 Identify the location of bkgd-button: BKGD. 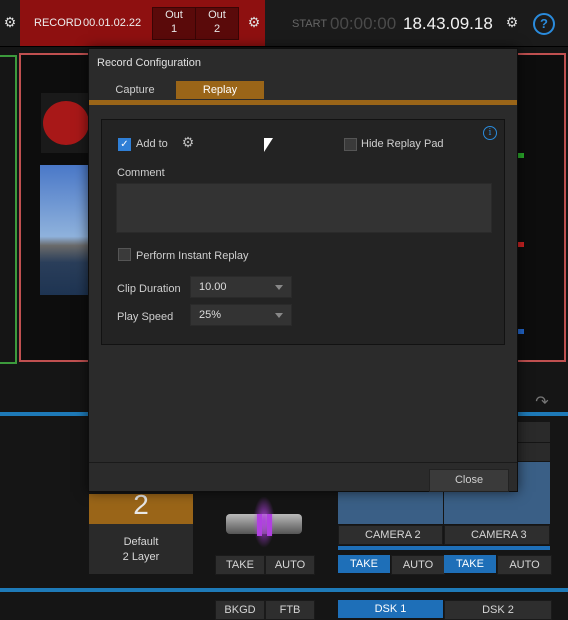
(240, 610).